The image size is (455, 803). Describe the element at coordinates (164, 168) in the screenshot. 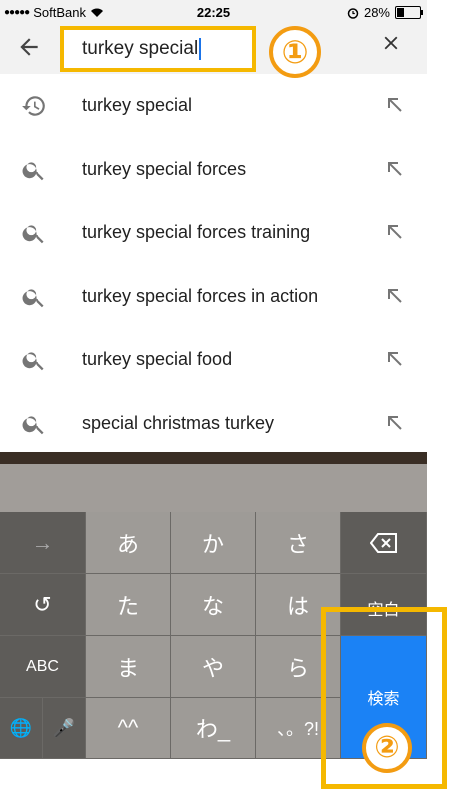

I see `suggestion-label: turkey special forces` at that location.